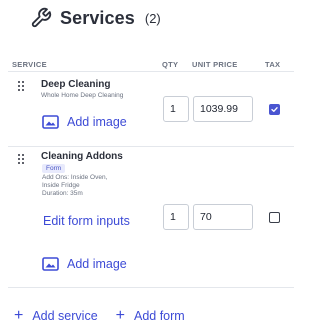  Describe the element at coordinates (61, 185) in the screenshot. I see `addon-detail-line: Inside Fridge` at that location.